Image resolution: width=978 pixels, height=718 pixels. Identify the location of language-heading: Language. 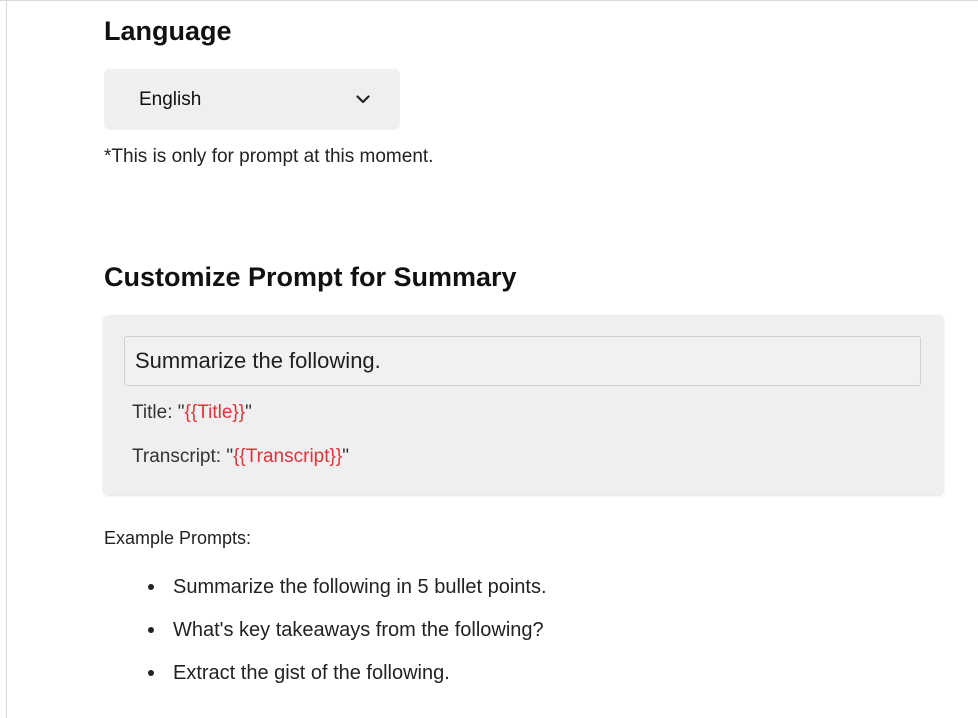
(168, 31).